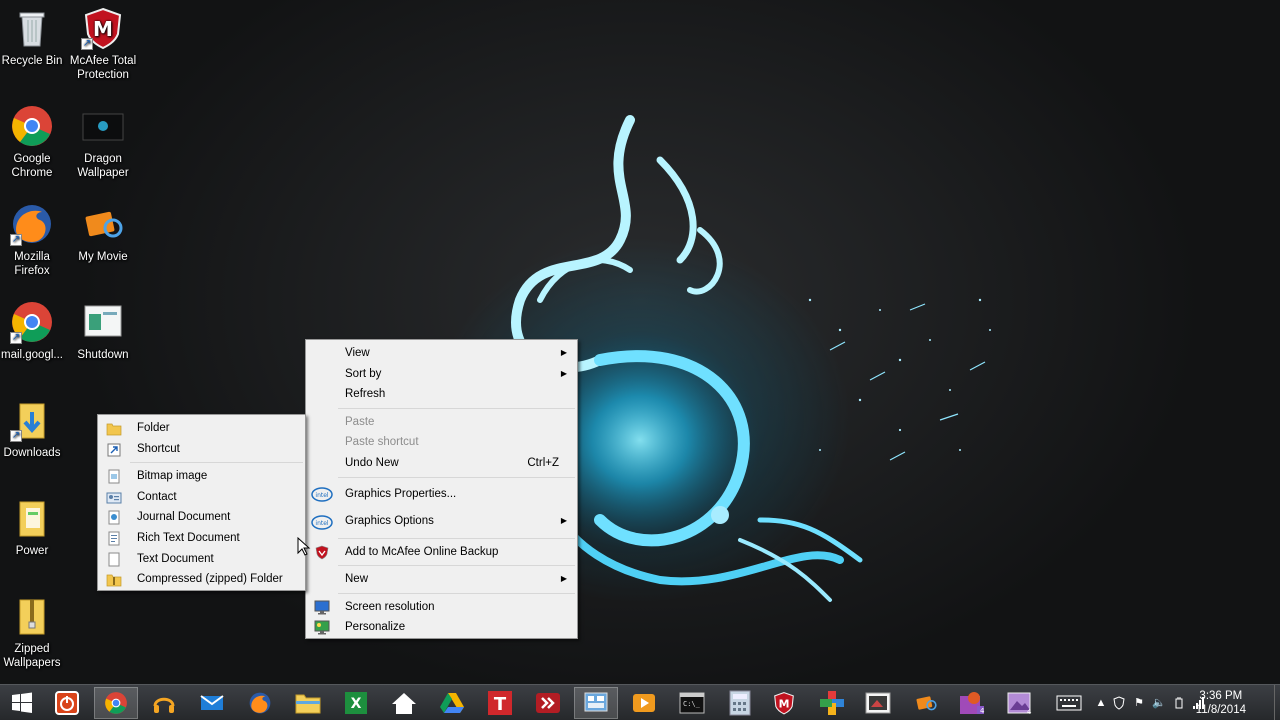 The width and height of the screenshot is (1280, 720). What do you see at coordinates (644, 703) in the screenshot?
I see `taskbar-video-player-button` at bounding box center [644, 703].